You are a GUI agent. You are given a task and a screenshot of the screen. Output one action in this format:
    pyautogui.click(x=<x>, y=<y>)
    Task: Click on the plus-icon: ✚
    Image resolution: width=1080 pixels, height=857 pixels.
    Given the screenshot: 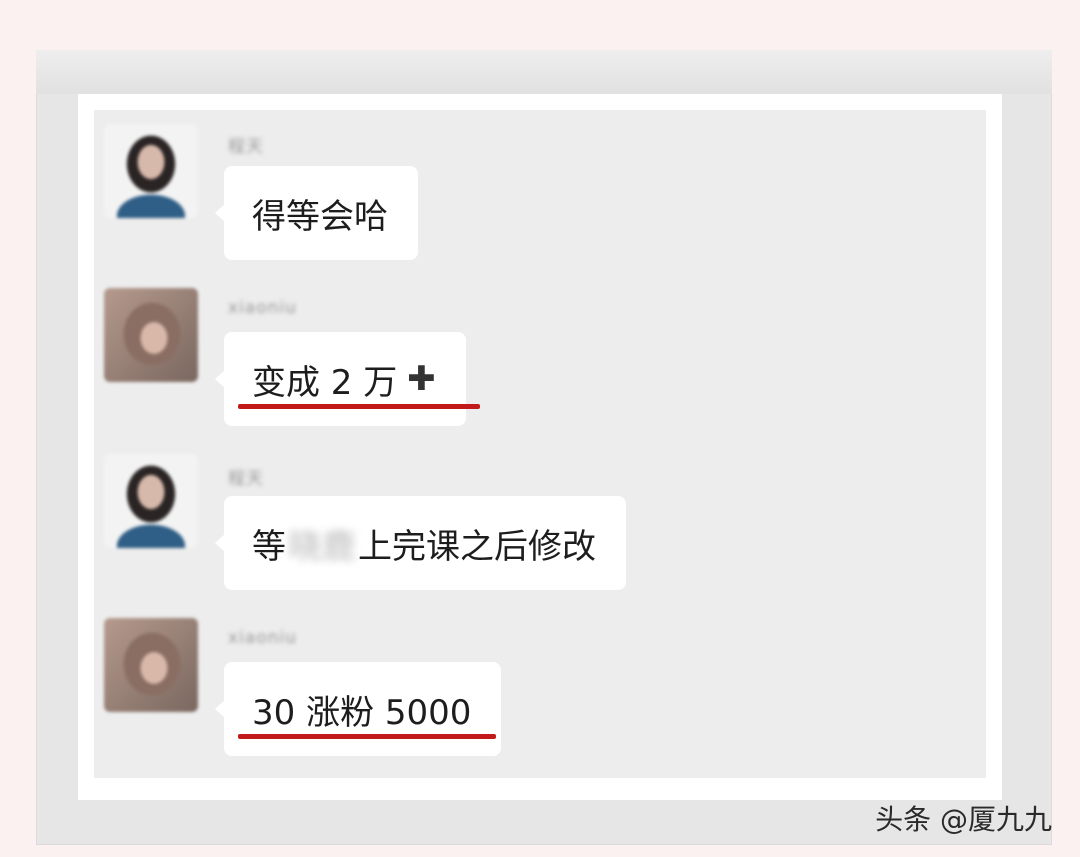 What is the action you would take?
    pyautogui.click(x=421, y=379)
    